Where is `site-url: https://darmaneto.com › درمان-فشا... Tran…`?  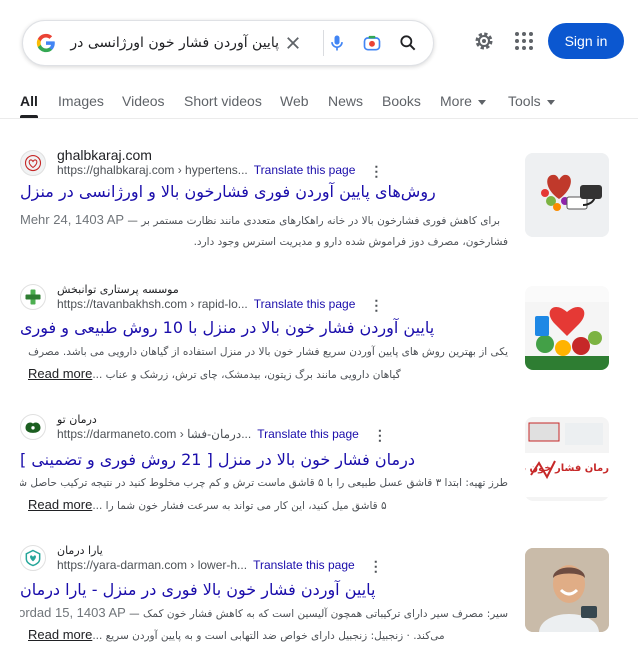 site-url: https://darmaneto.com › درمان-فشا... Tran… is located at coordinates (222, 434).